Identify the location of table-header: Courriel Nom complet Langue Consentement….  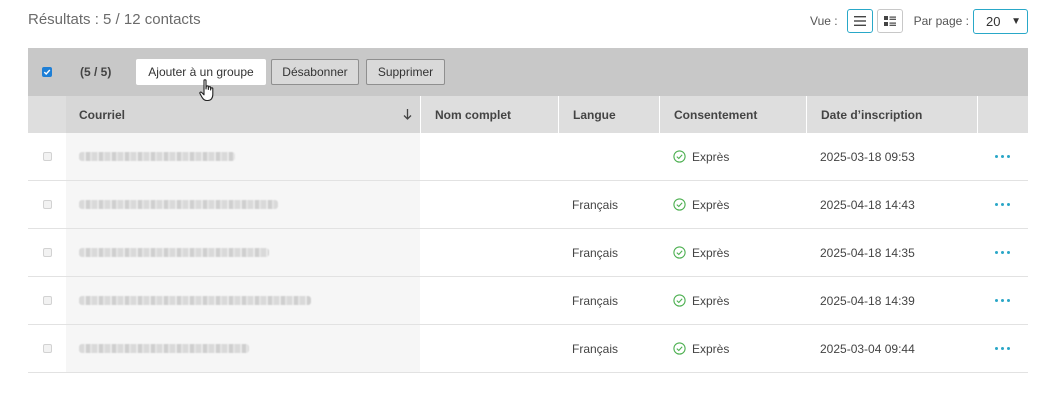
(528, 114).